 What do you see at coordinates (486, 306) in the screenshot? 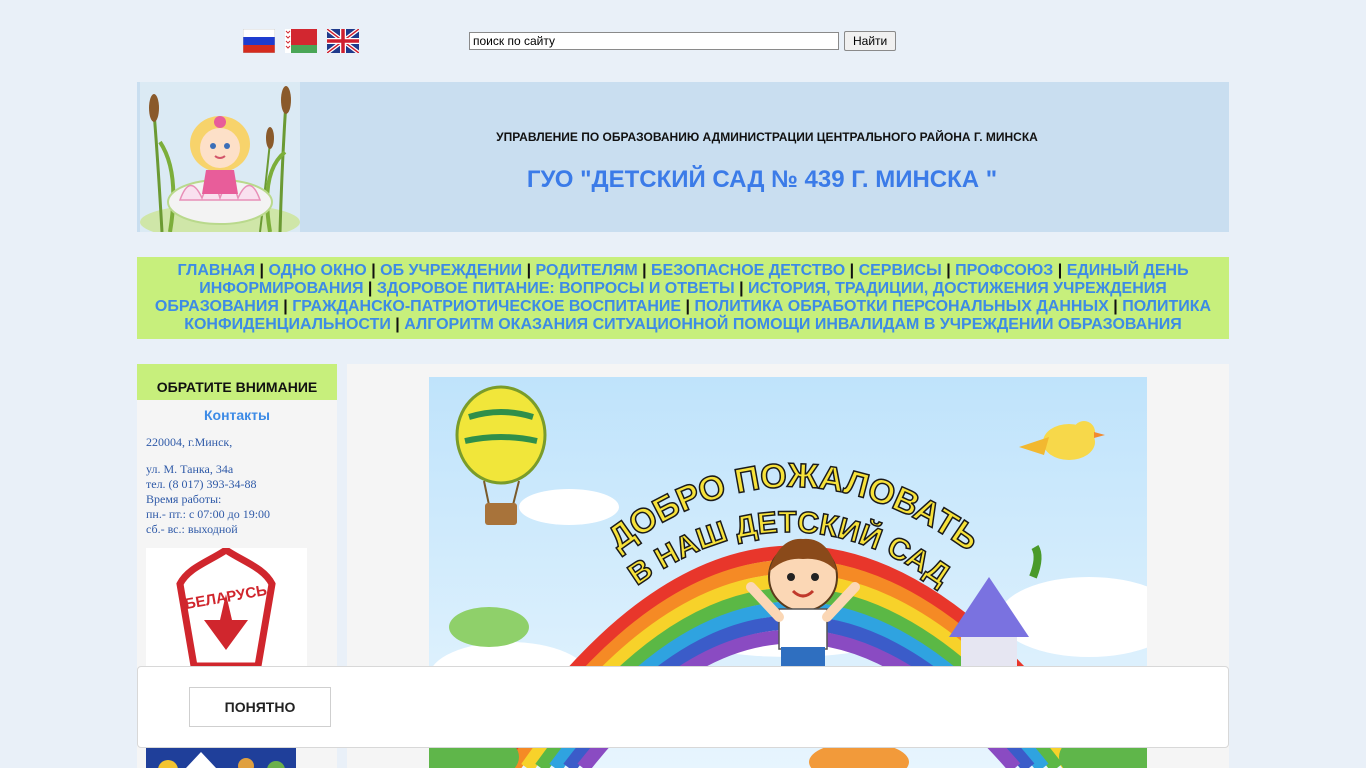
I see `nav-patriotic-education: ГРАЖДАНСКО-ПАТРИОТИЧЕСКОЕ ВОСПИТАНИЕ` at bounding box center [486, 306].